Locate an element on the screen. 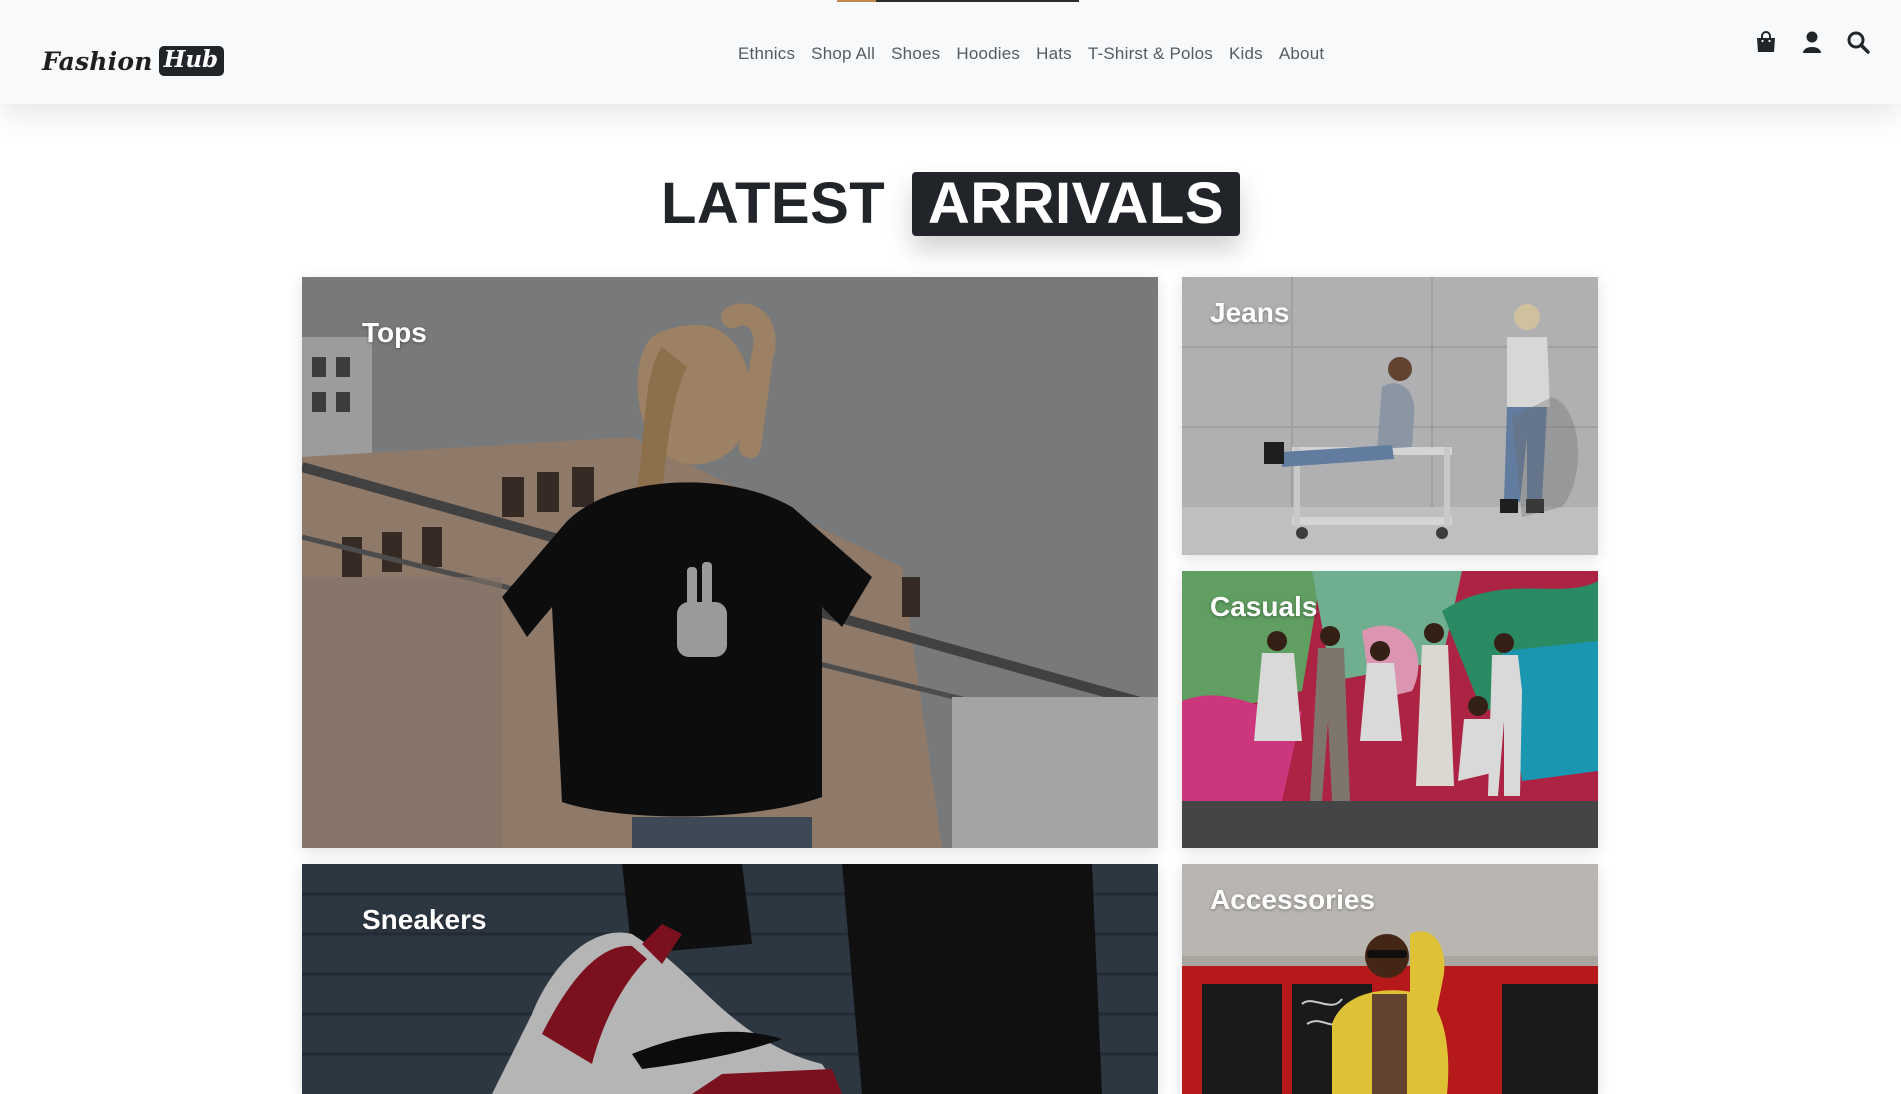 Image resolution: width=1901 pixels, height=1094 pixels. section-title: LATEST ARRIVALS is located at coordinates (950, 203).